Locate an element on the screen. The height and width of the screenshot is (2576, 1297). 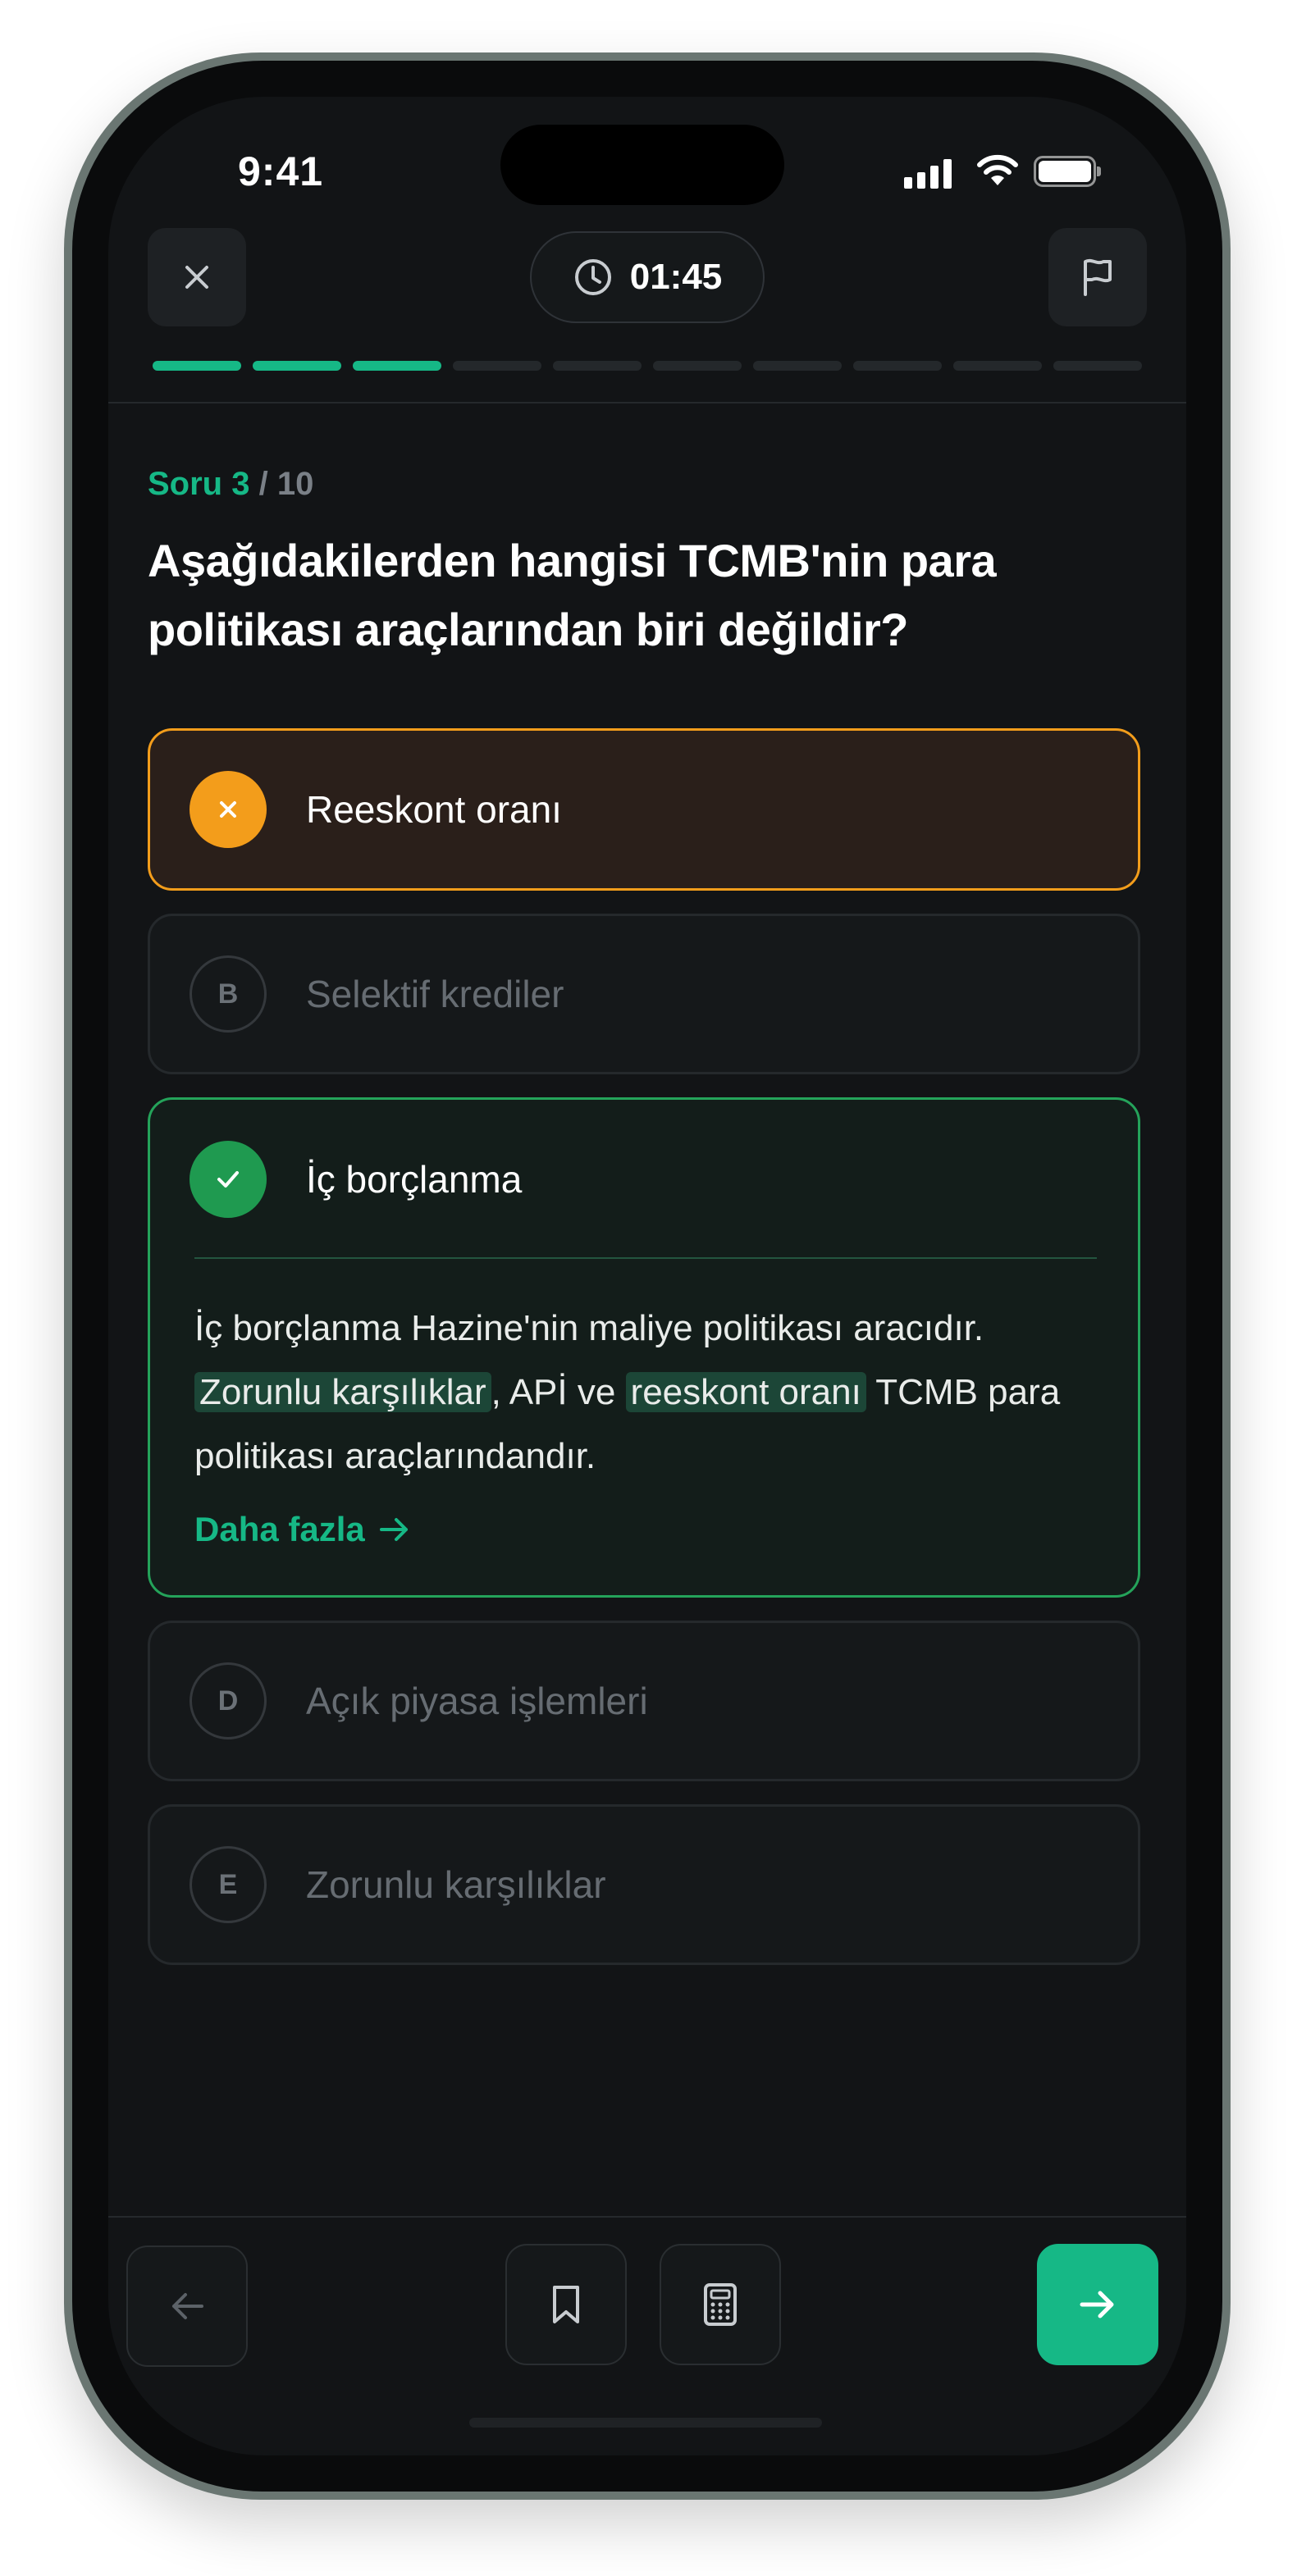
question-counter-total: / 10 is located at coordinates (281, 484).